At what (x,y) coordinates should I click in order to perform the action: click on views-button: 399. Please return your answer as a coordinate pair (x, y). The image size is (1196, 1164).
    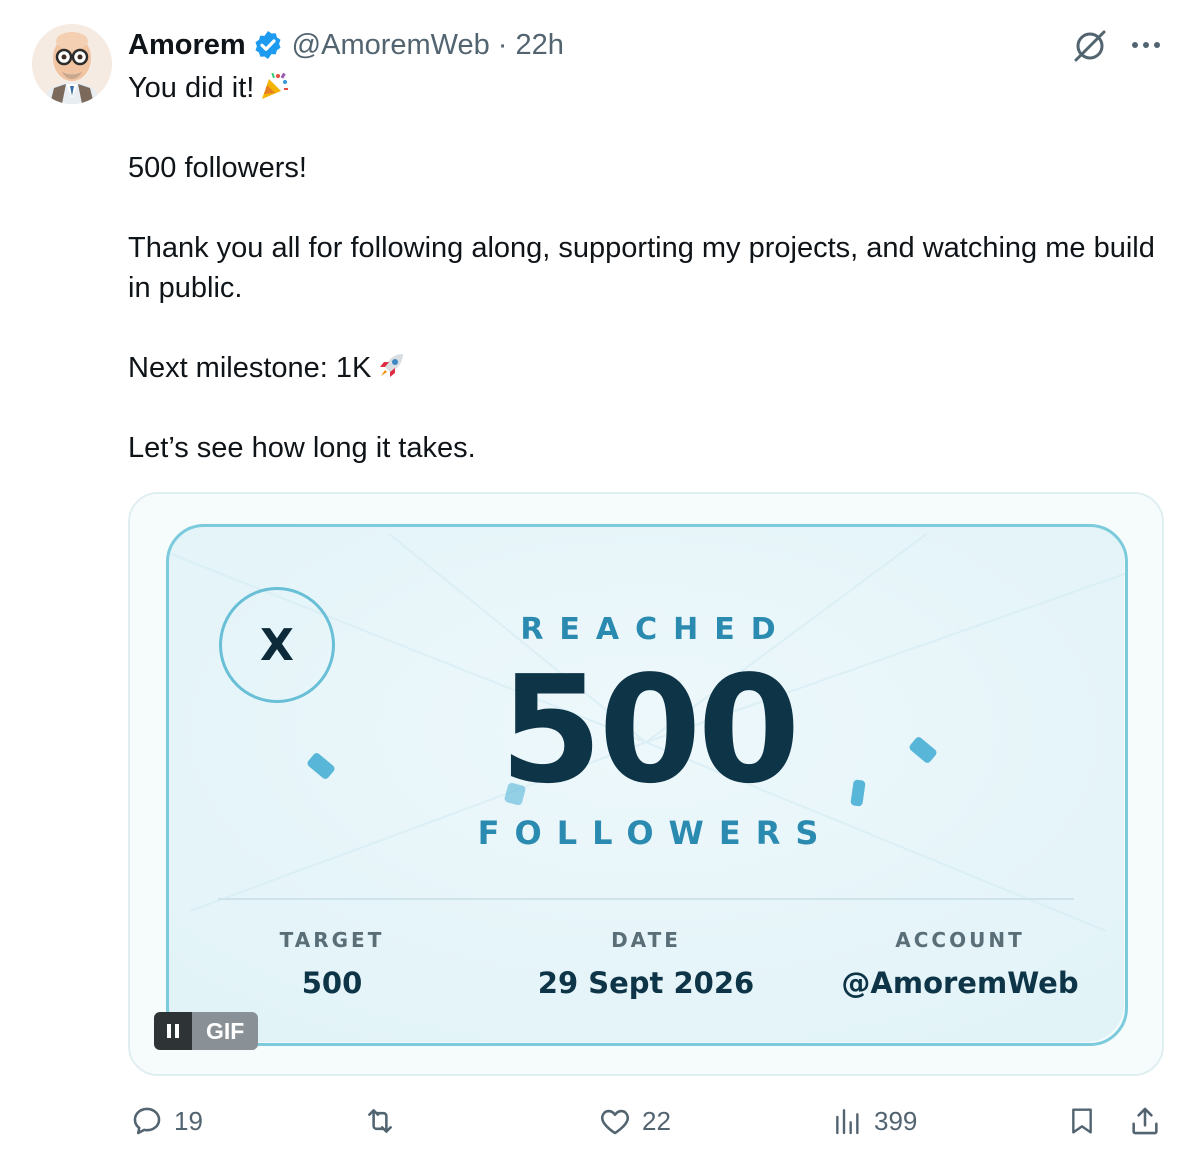
    Looking at the image, I should click on (874, 1121).